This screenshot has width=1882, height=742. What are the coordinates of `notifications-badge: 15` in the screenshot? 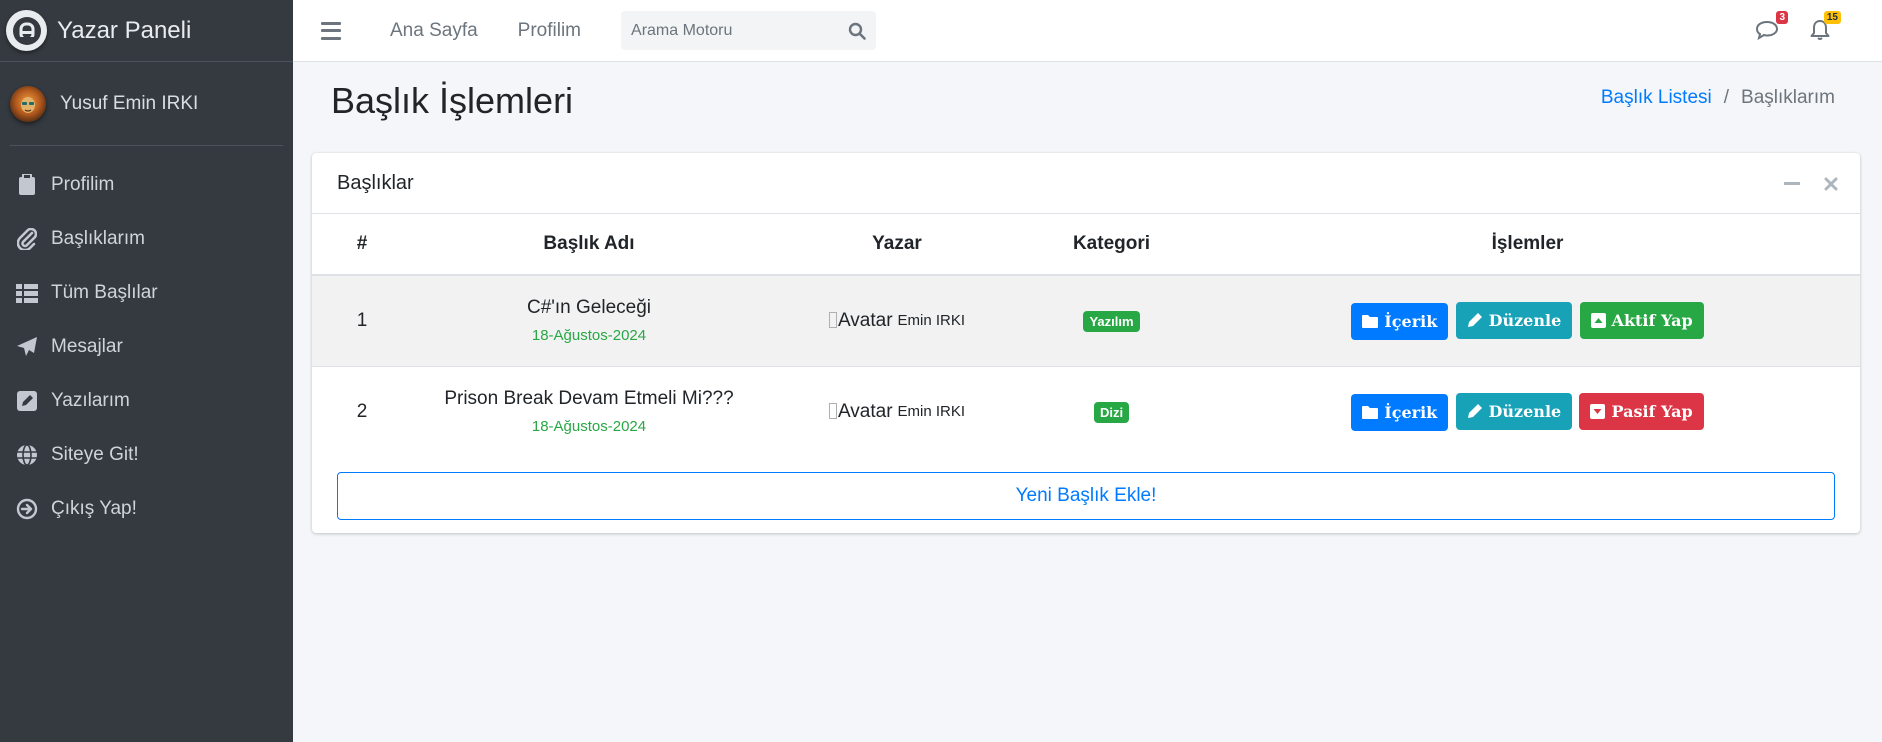 It's located at (1832, 17).